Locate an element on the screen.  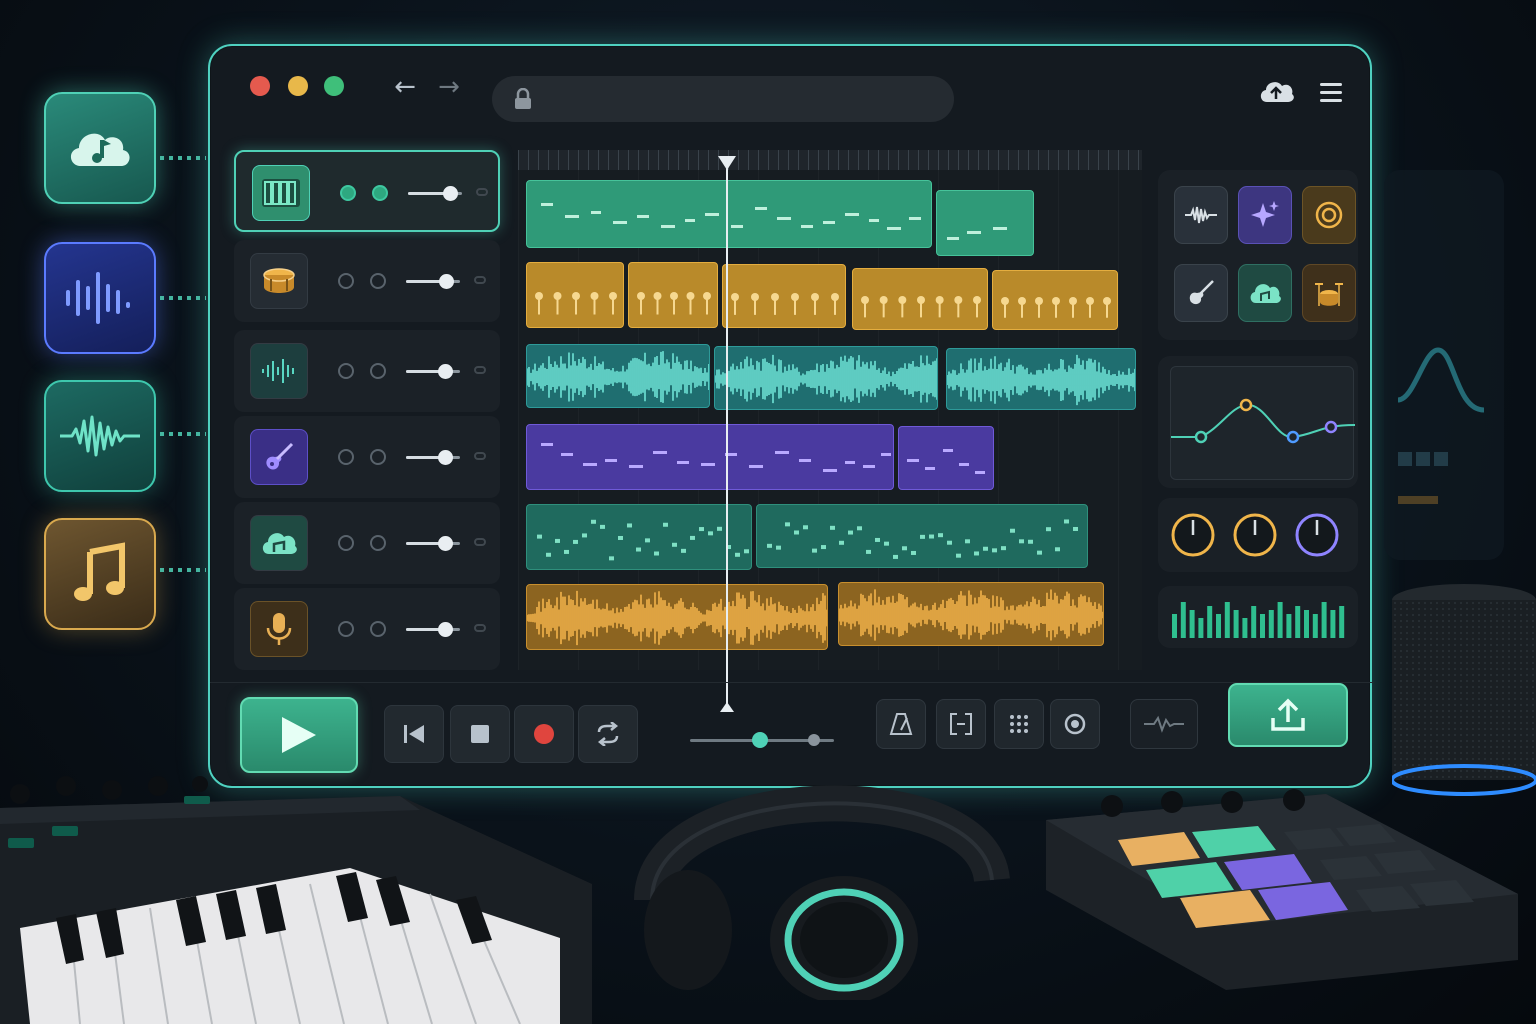
eq-panel is located at coordinates (1258, 422).